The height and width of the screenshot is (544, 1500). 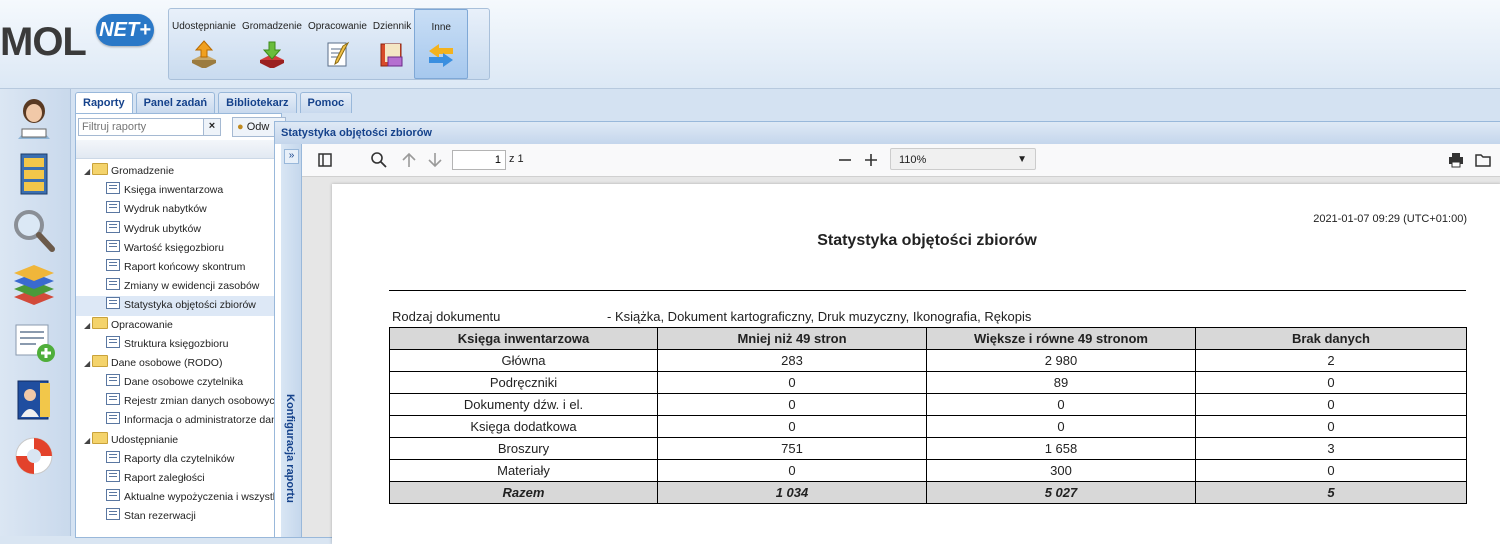 I want to click on module-opracowanie: Opracowanie, so click(x=337, y=43).